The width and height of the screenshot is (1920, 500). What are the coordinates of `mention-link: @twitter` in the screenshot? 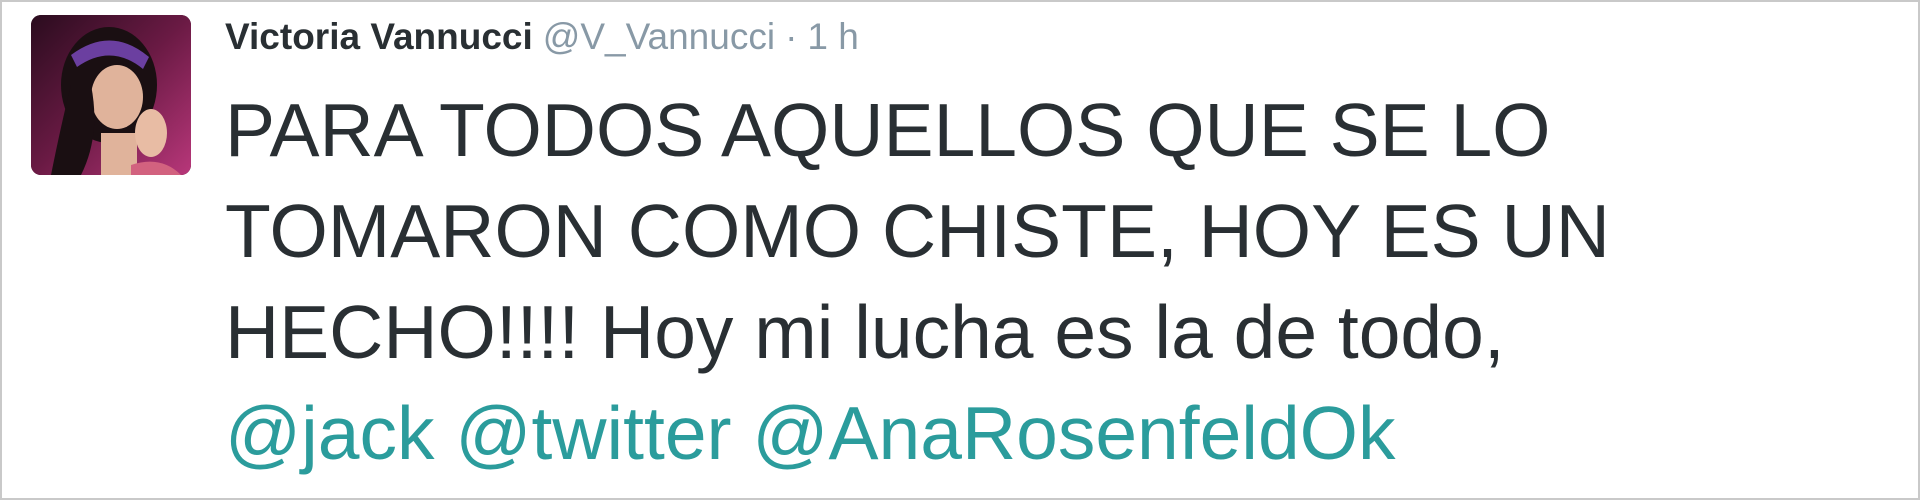 It's located at (593, 433).